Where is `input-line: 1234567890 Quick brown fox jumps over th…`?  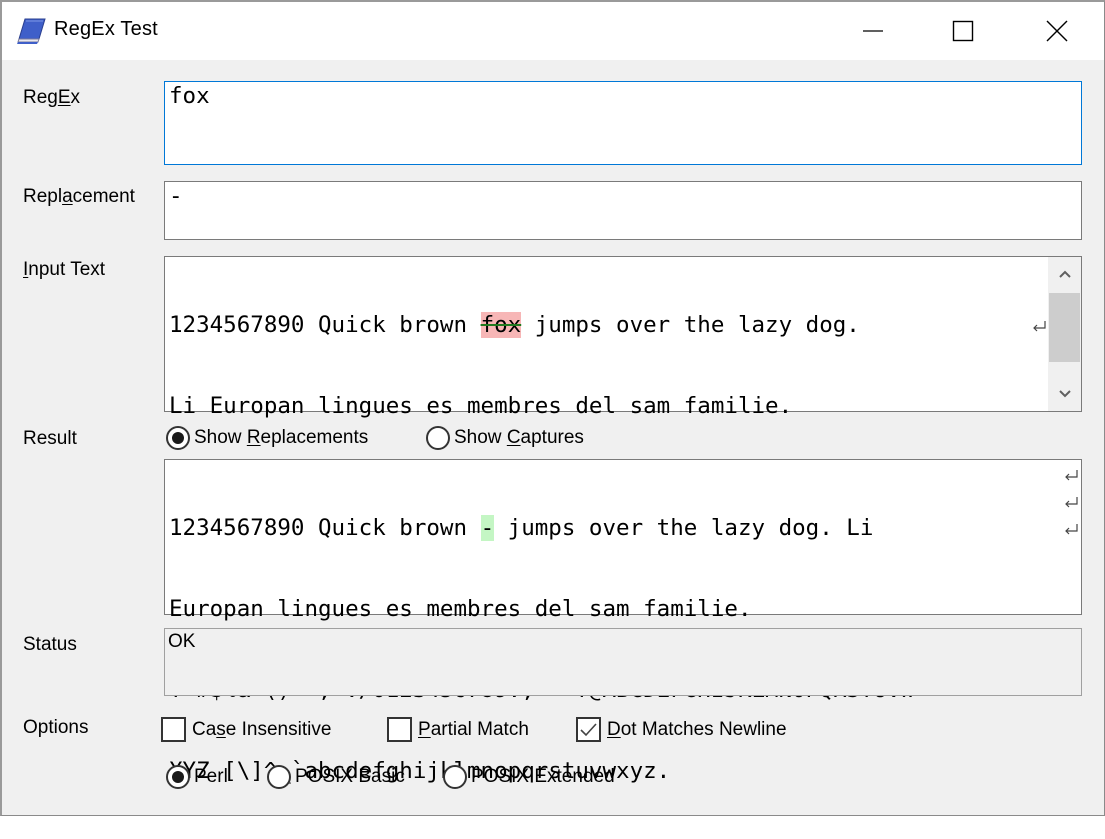
input-line: 1234567890 Quick brown fox jumps over th… is located at coordinates (514, 325).